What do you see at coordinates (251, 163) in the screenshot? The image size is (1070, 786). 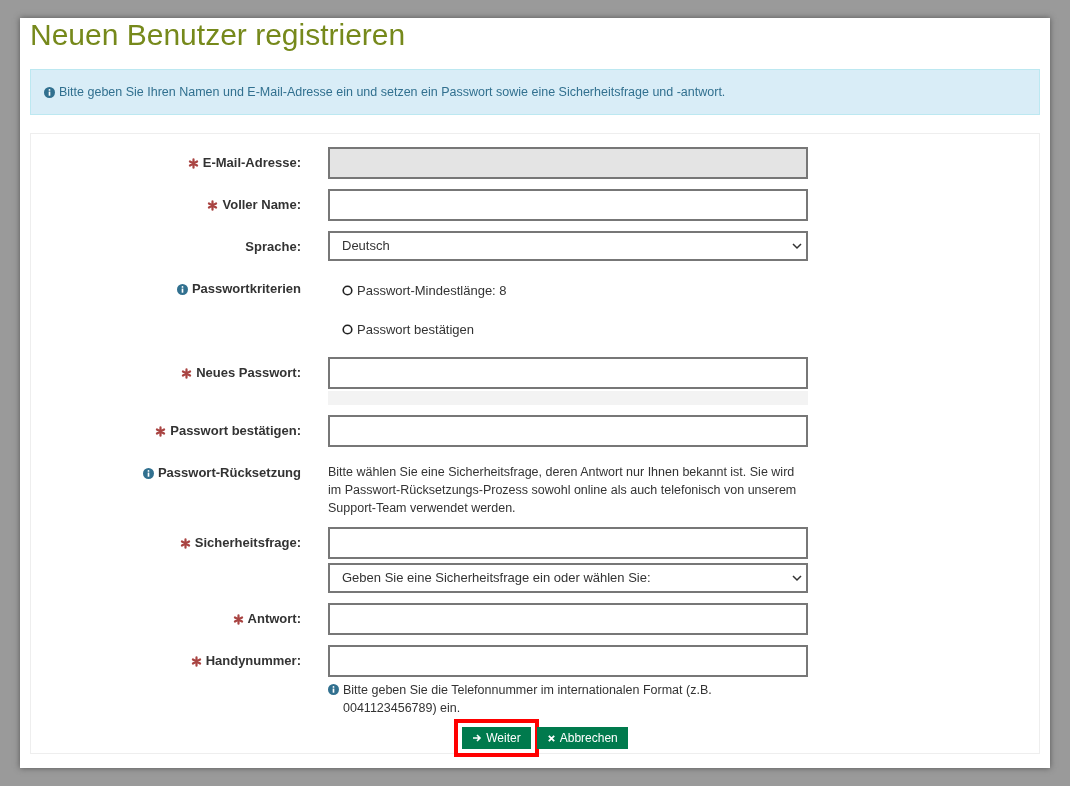 I see `field-label: E-Mail-Adresse:` at bounding box center [251, 163].